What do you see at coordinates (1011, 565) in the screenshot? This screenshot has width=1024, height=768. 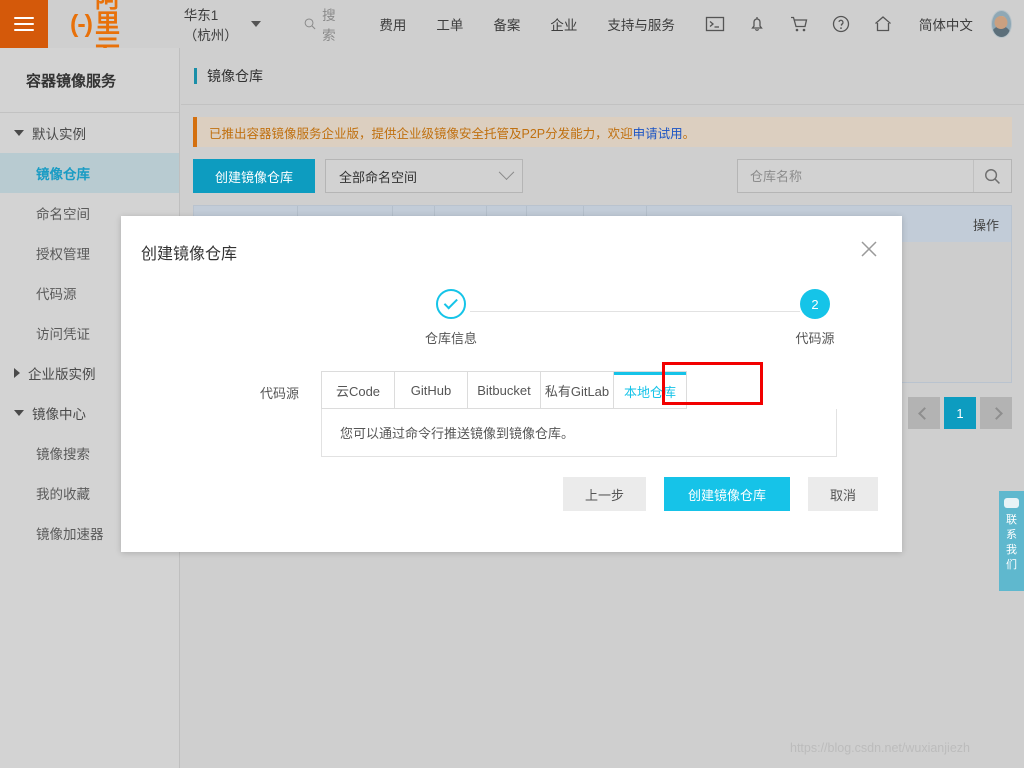 I see `contact-us-char: 们` at bounding box center [1011, 565].